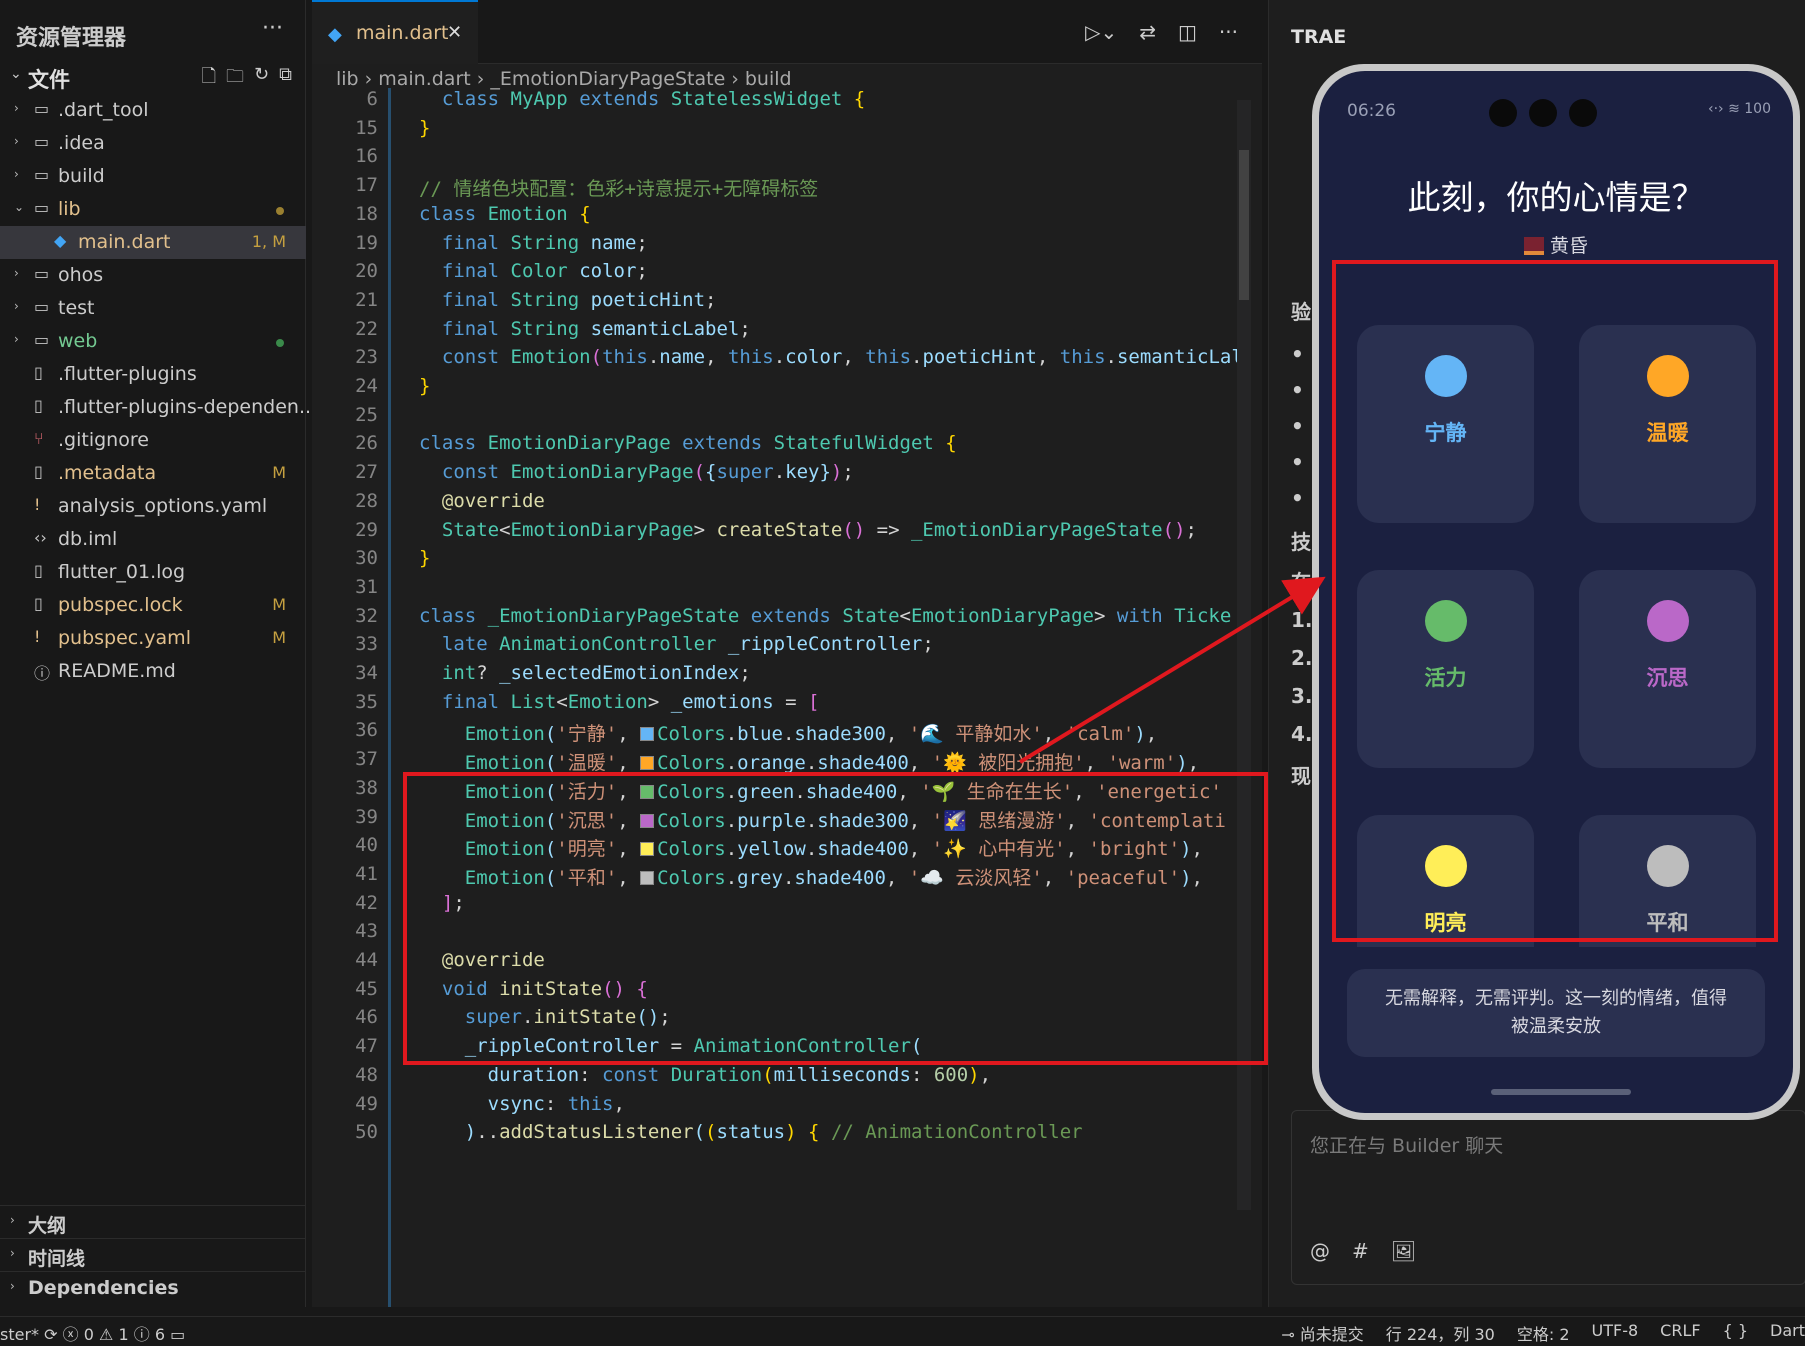 Image resolution: width=1805 pixels, height=1346 pixels. I want to click on sync-icon: ⟳, so click(53, 1334).